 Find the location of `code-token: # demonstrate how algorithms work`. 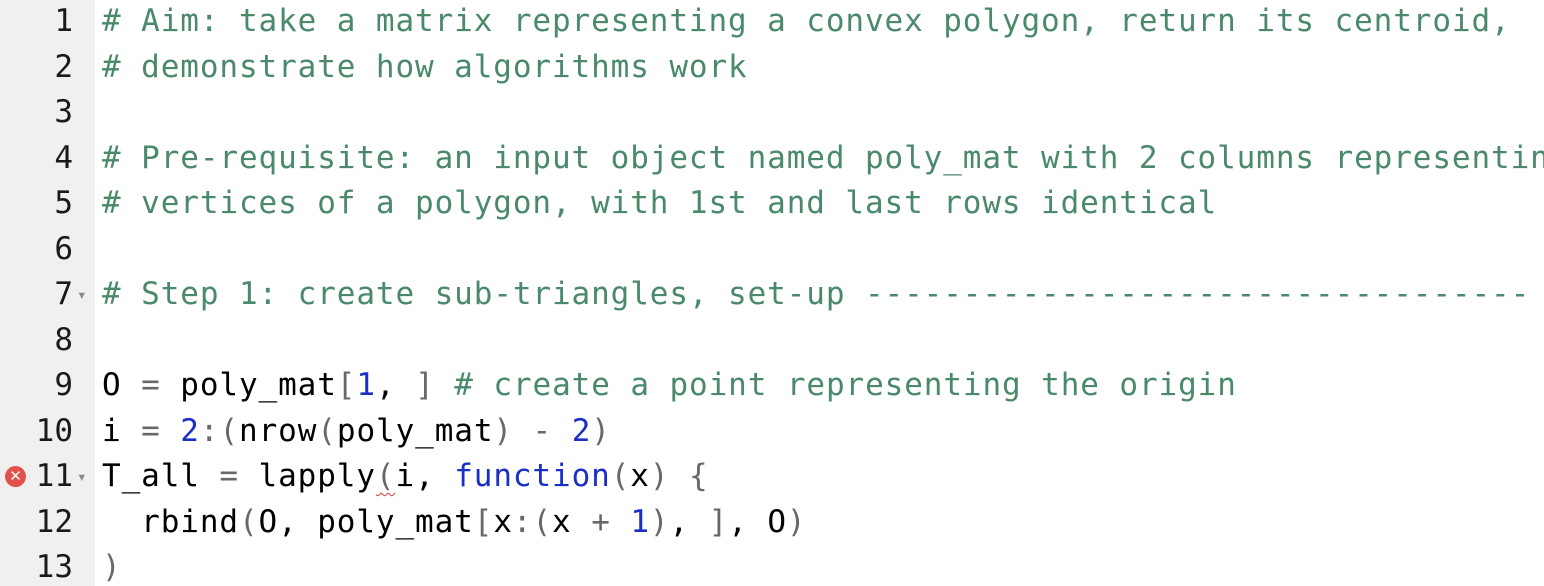

code-token: # demonstrate how algorithms work is located at coordinates (425, 66).